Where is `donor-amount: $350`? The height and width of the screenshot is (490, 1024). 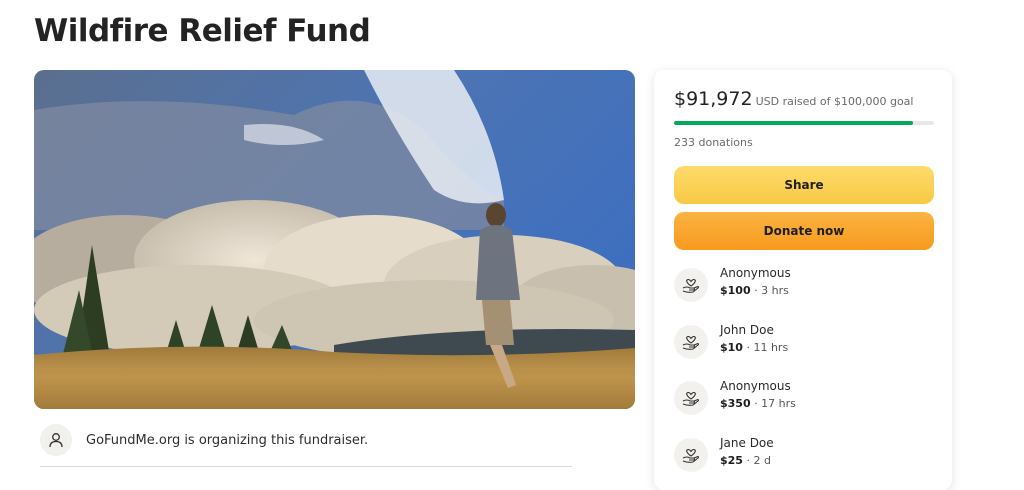
donor-amount: $350 is located at coordinates (735, 403).